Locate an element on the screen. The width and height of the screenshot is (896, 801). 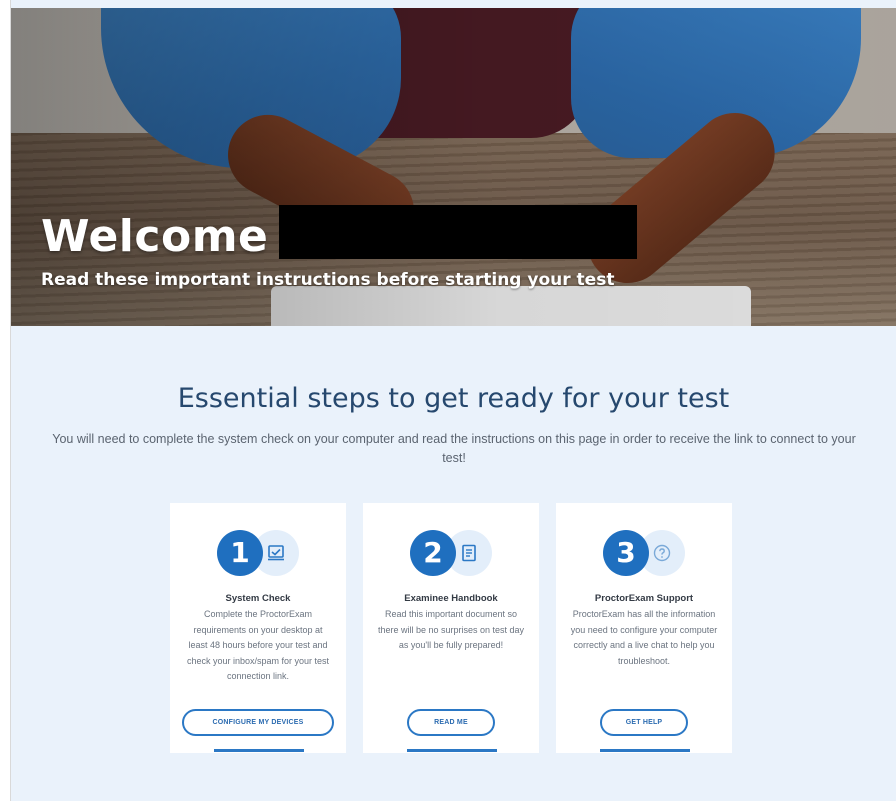
step-number-badge: 3 is located at coordinates (626, 553).